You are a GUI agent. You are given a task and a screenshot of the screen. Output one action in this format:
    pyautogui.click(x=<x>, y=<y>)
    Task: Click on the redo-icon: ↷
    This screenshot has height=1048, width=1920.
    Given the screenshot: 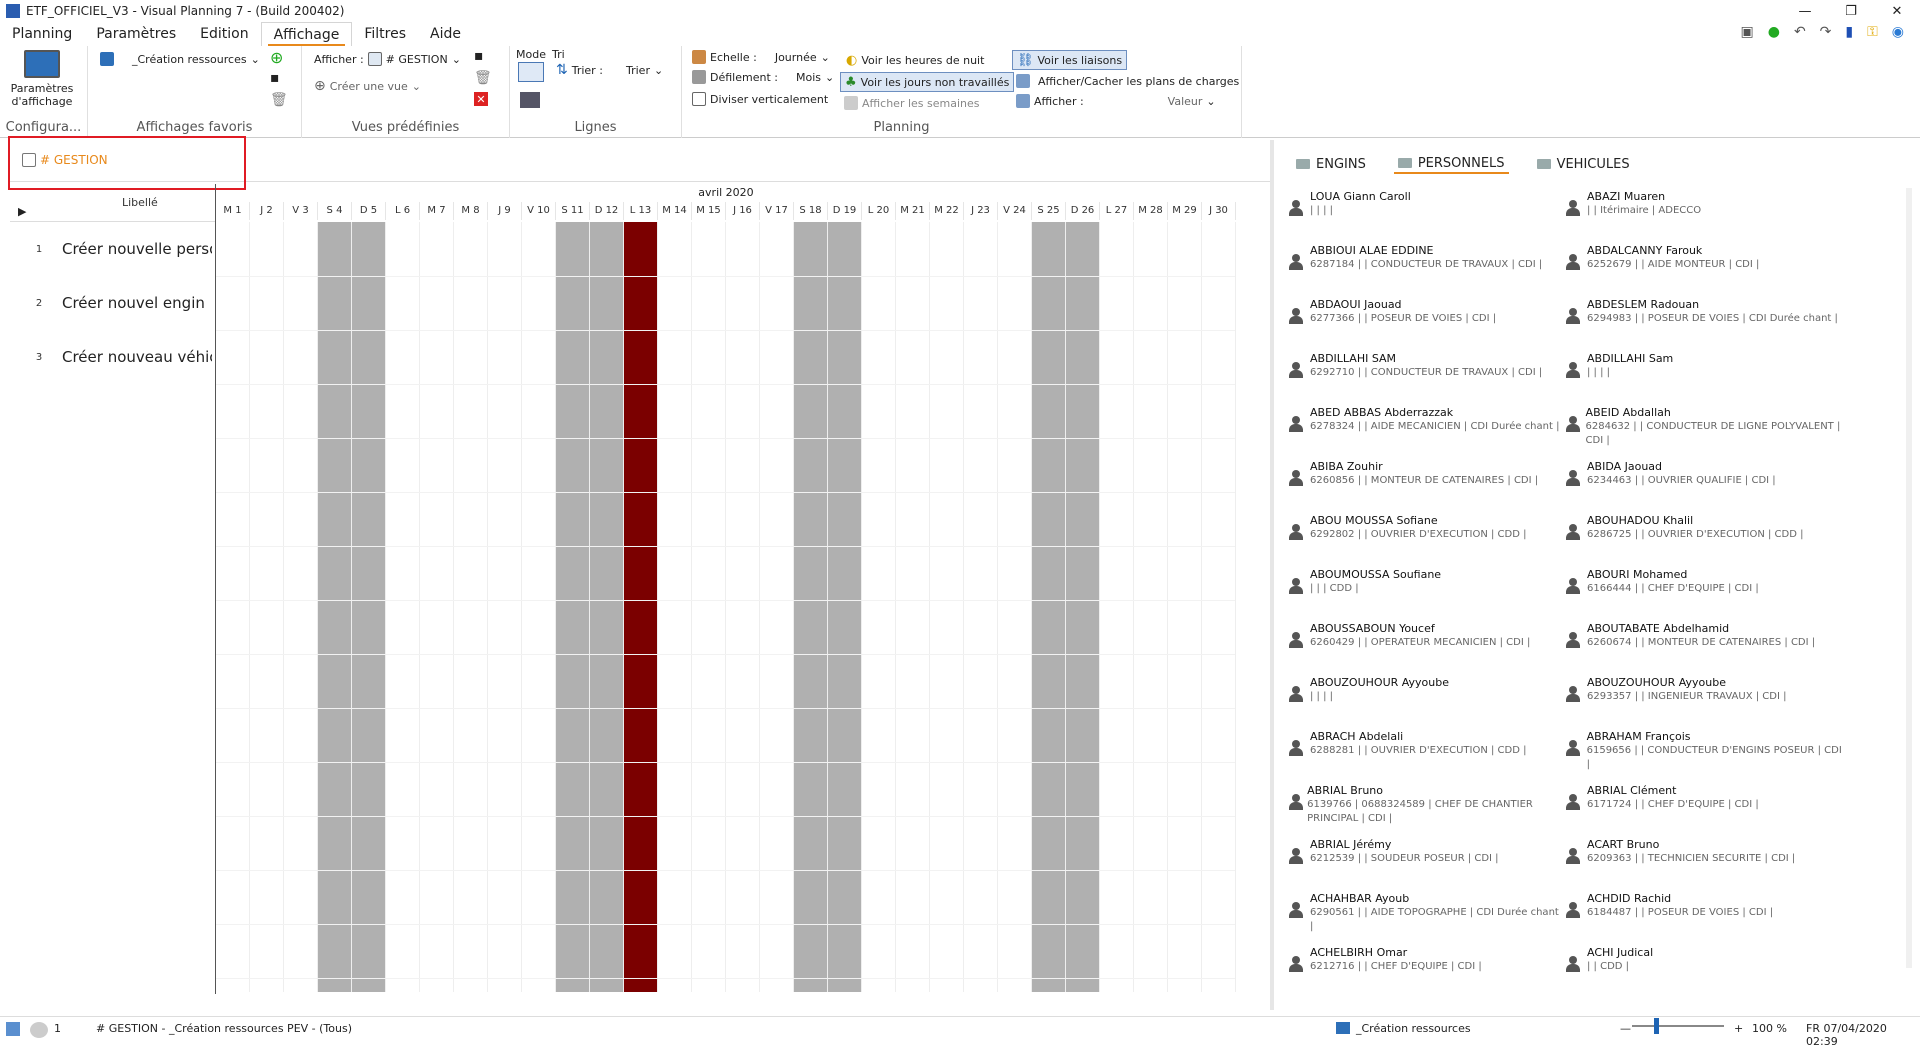 What is the action you would take?
    pyautogui.click(x=1826, y=32)
    